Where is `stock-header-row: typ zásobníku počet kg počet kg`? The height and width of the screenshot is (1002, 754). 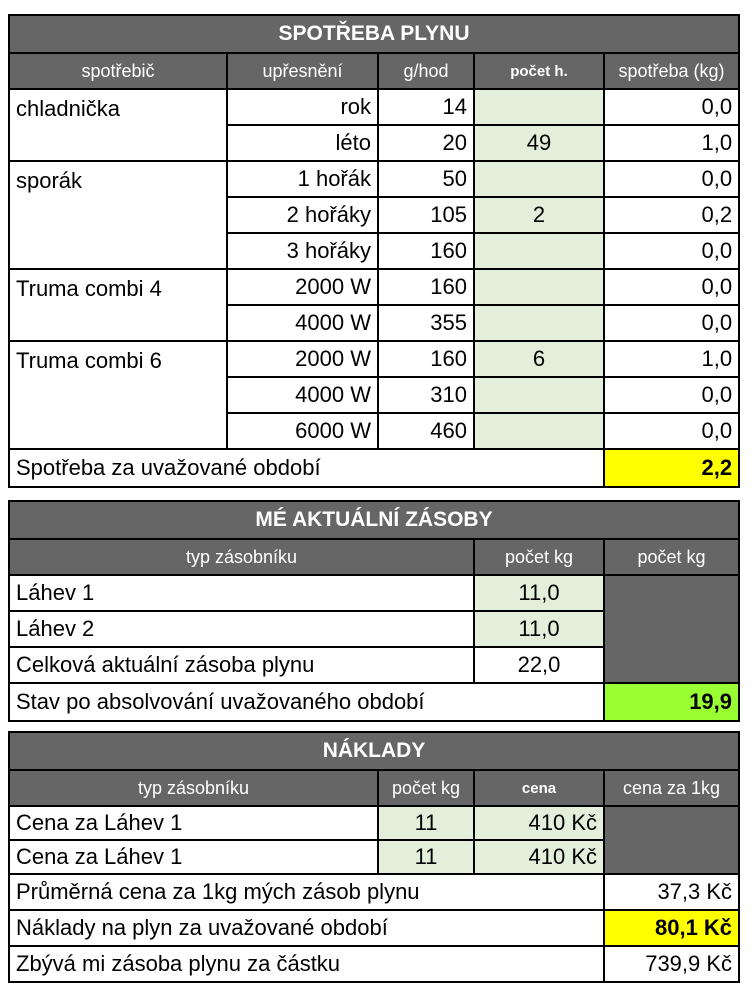
stock-header-row: typ zásobníku počet kg počet kg is located at coordinates (374, 557).